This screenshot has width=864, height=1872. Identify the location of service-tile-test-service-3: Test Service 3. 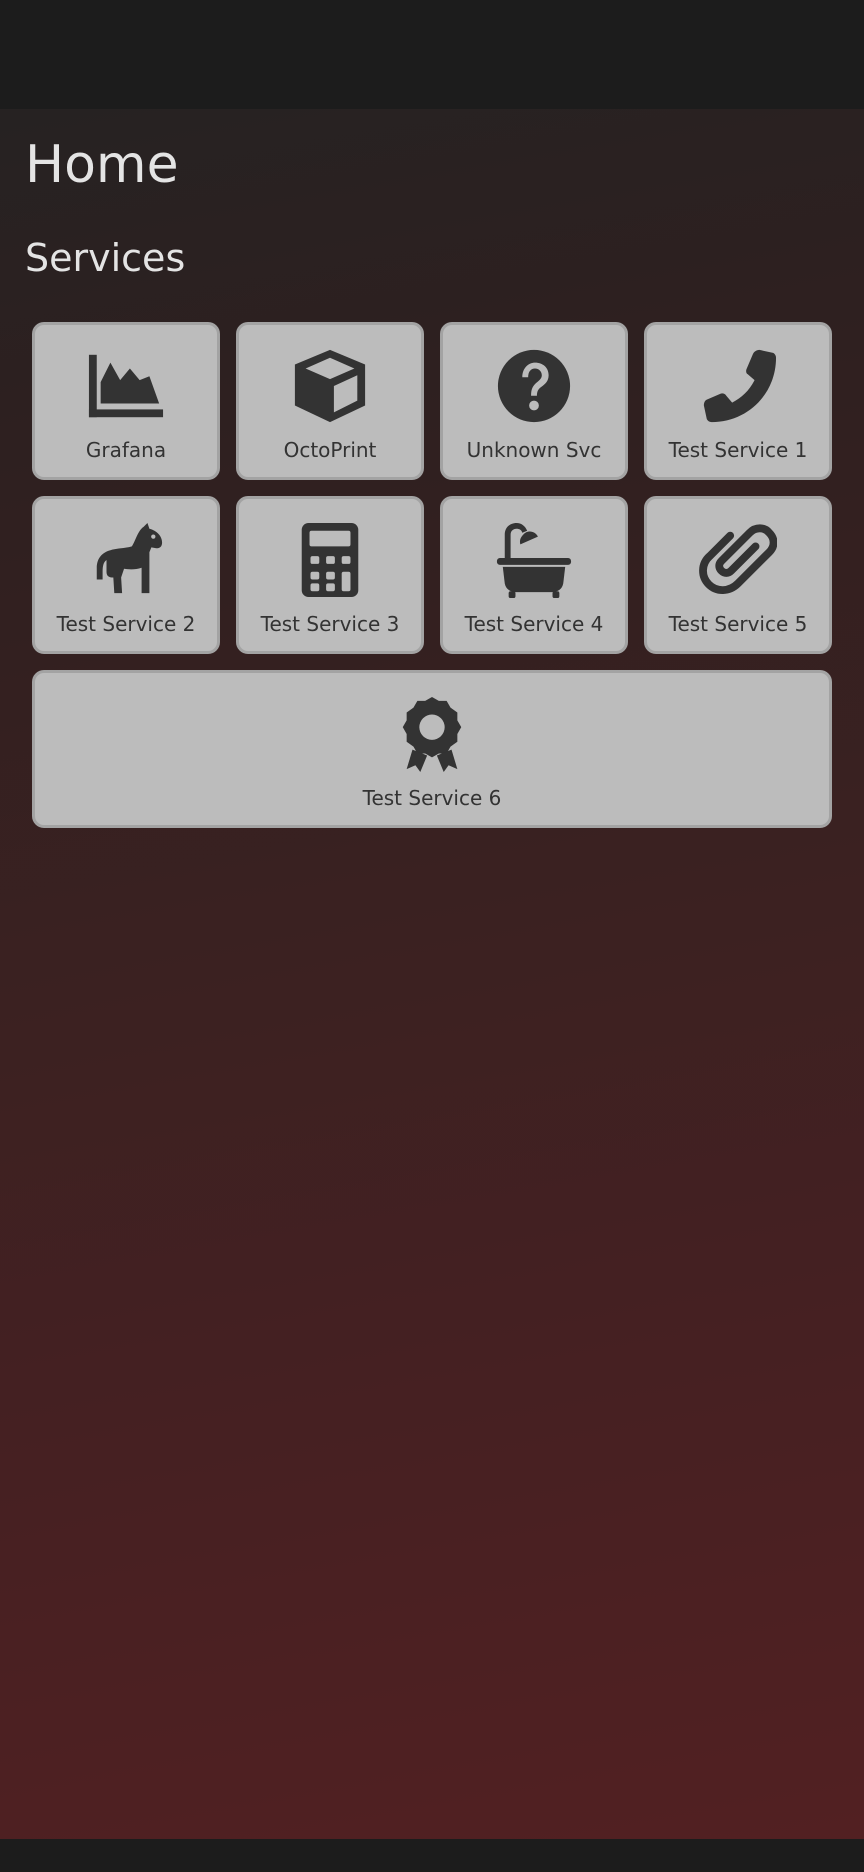
(330, 575).